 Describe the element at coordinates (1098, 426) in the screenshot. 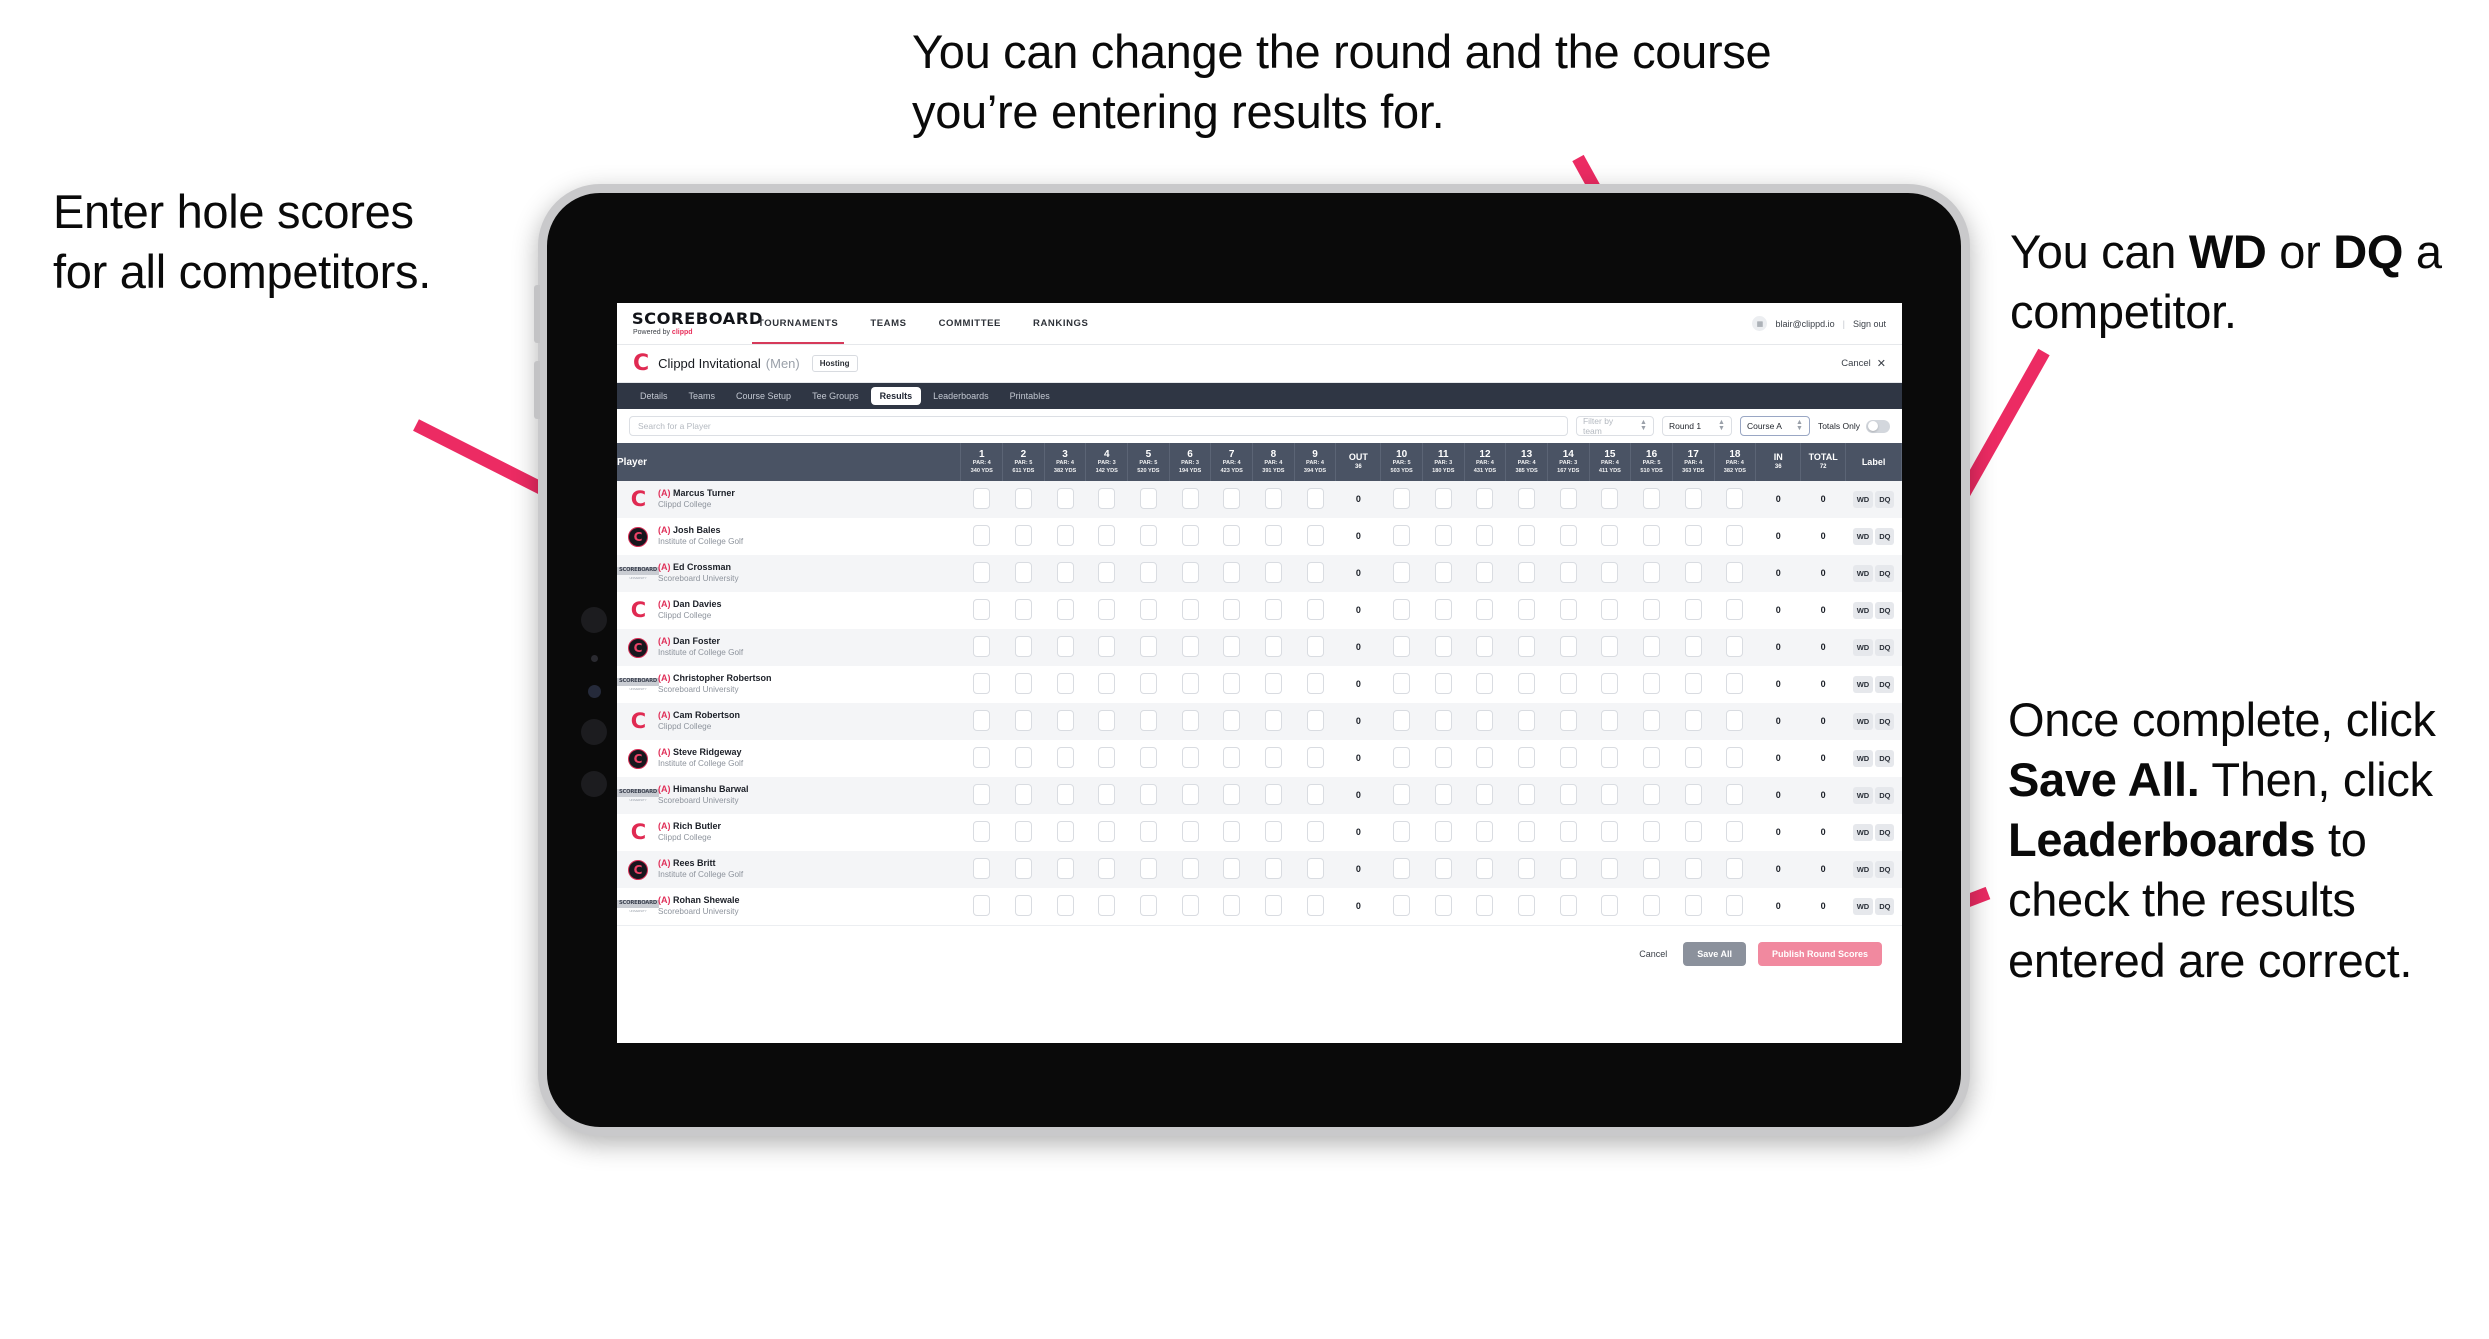

I see `search-input: Search for a Player` at that location.